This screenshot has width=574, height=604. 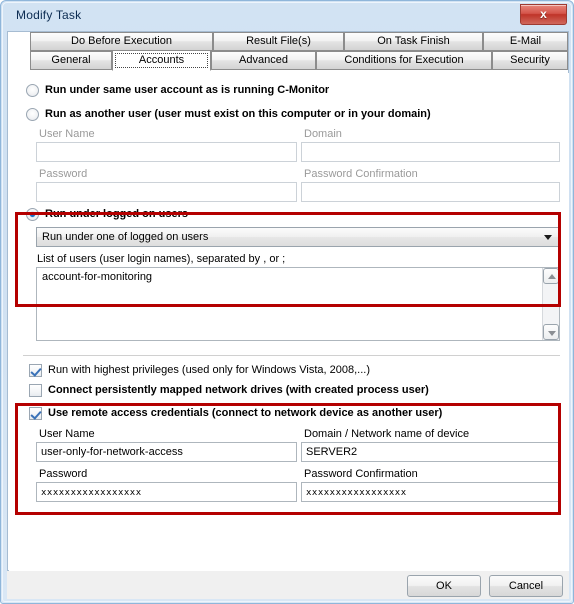 What do you see at coordinates (63, 174) in the screenshot?
I see `another-user-password-label: Password` at bounding box center [63, 174].